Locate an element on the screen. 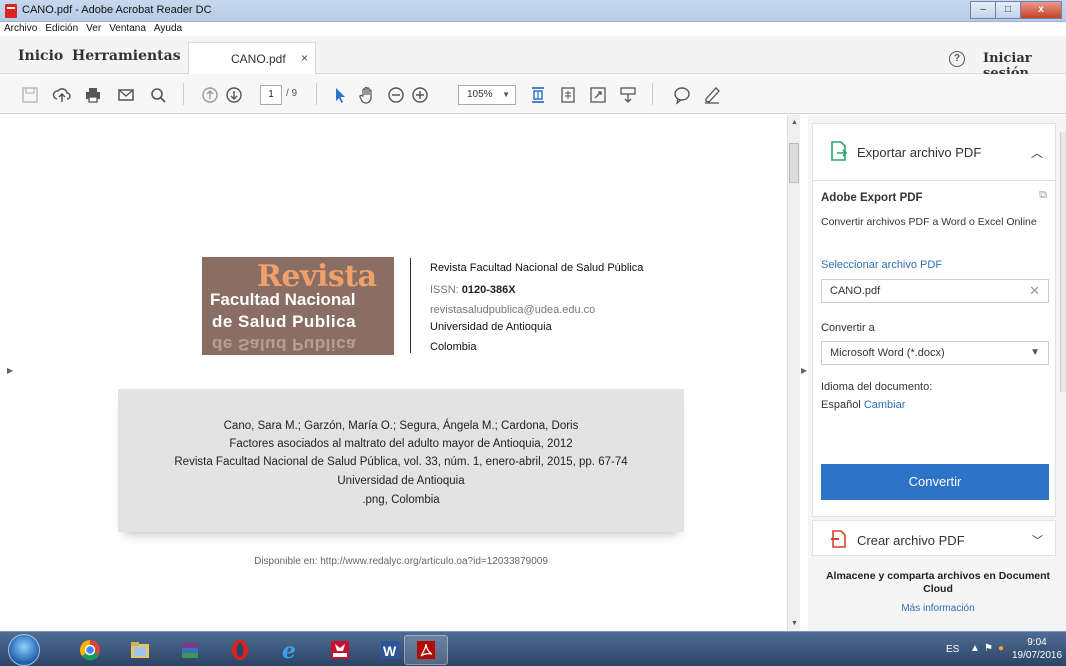  opera-icon is located at coordinates (240, 650).